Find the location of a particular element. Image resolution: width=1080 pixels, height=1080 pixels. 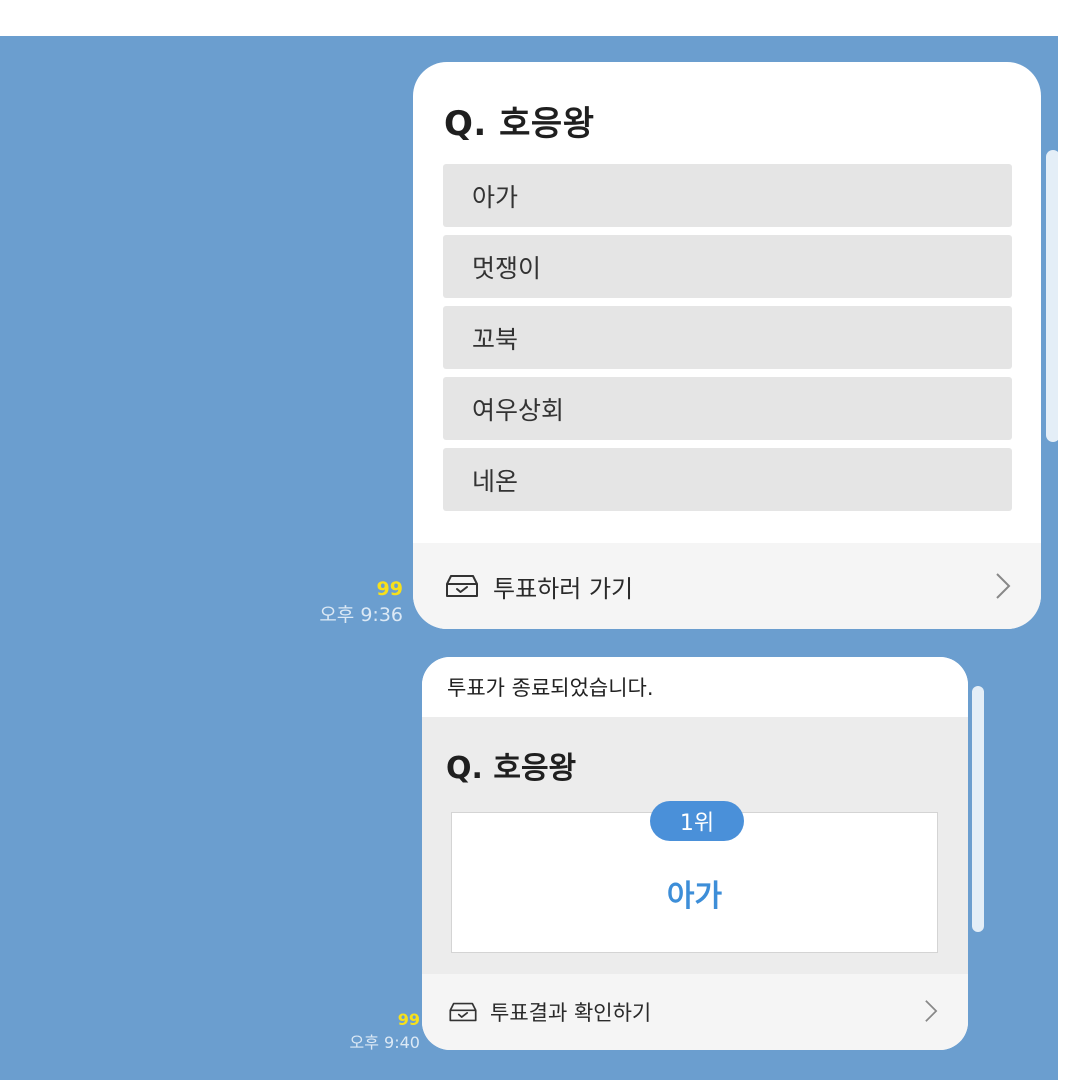

poll-ended-notice: 투표가 종료되었습니다. is located at coordinates (695, 687).